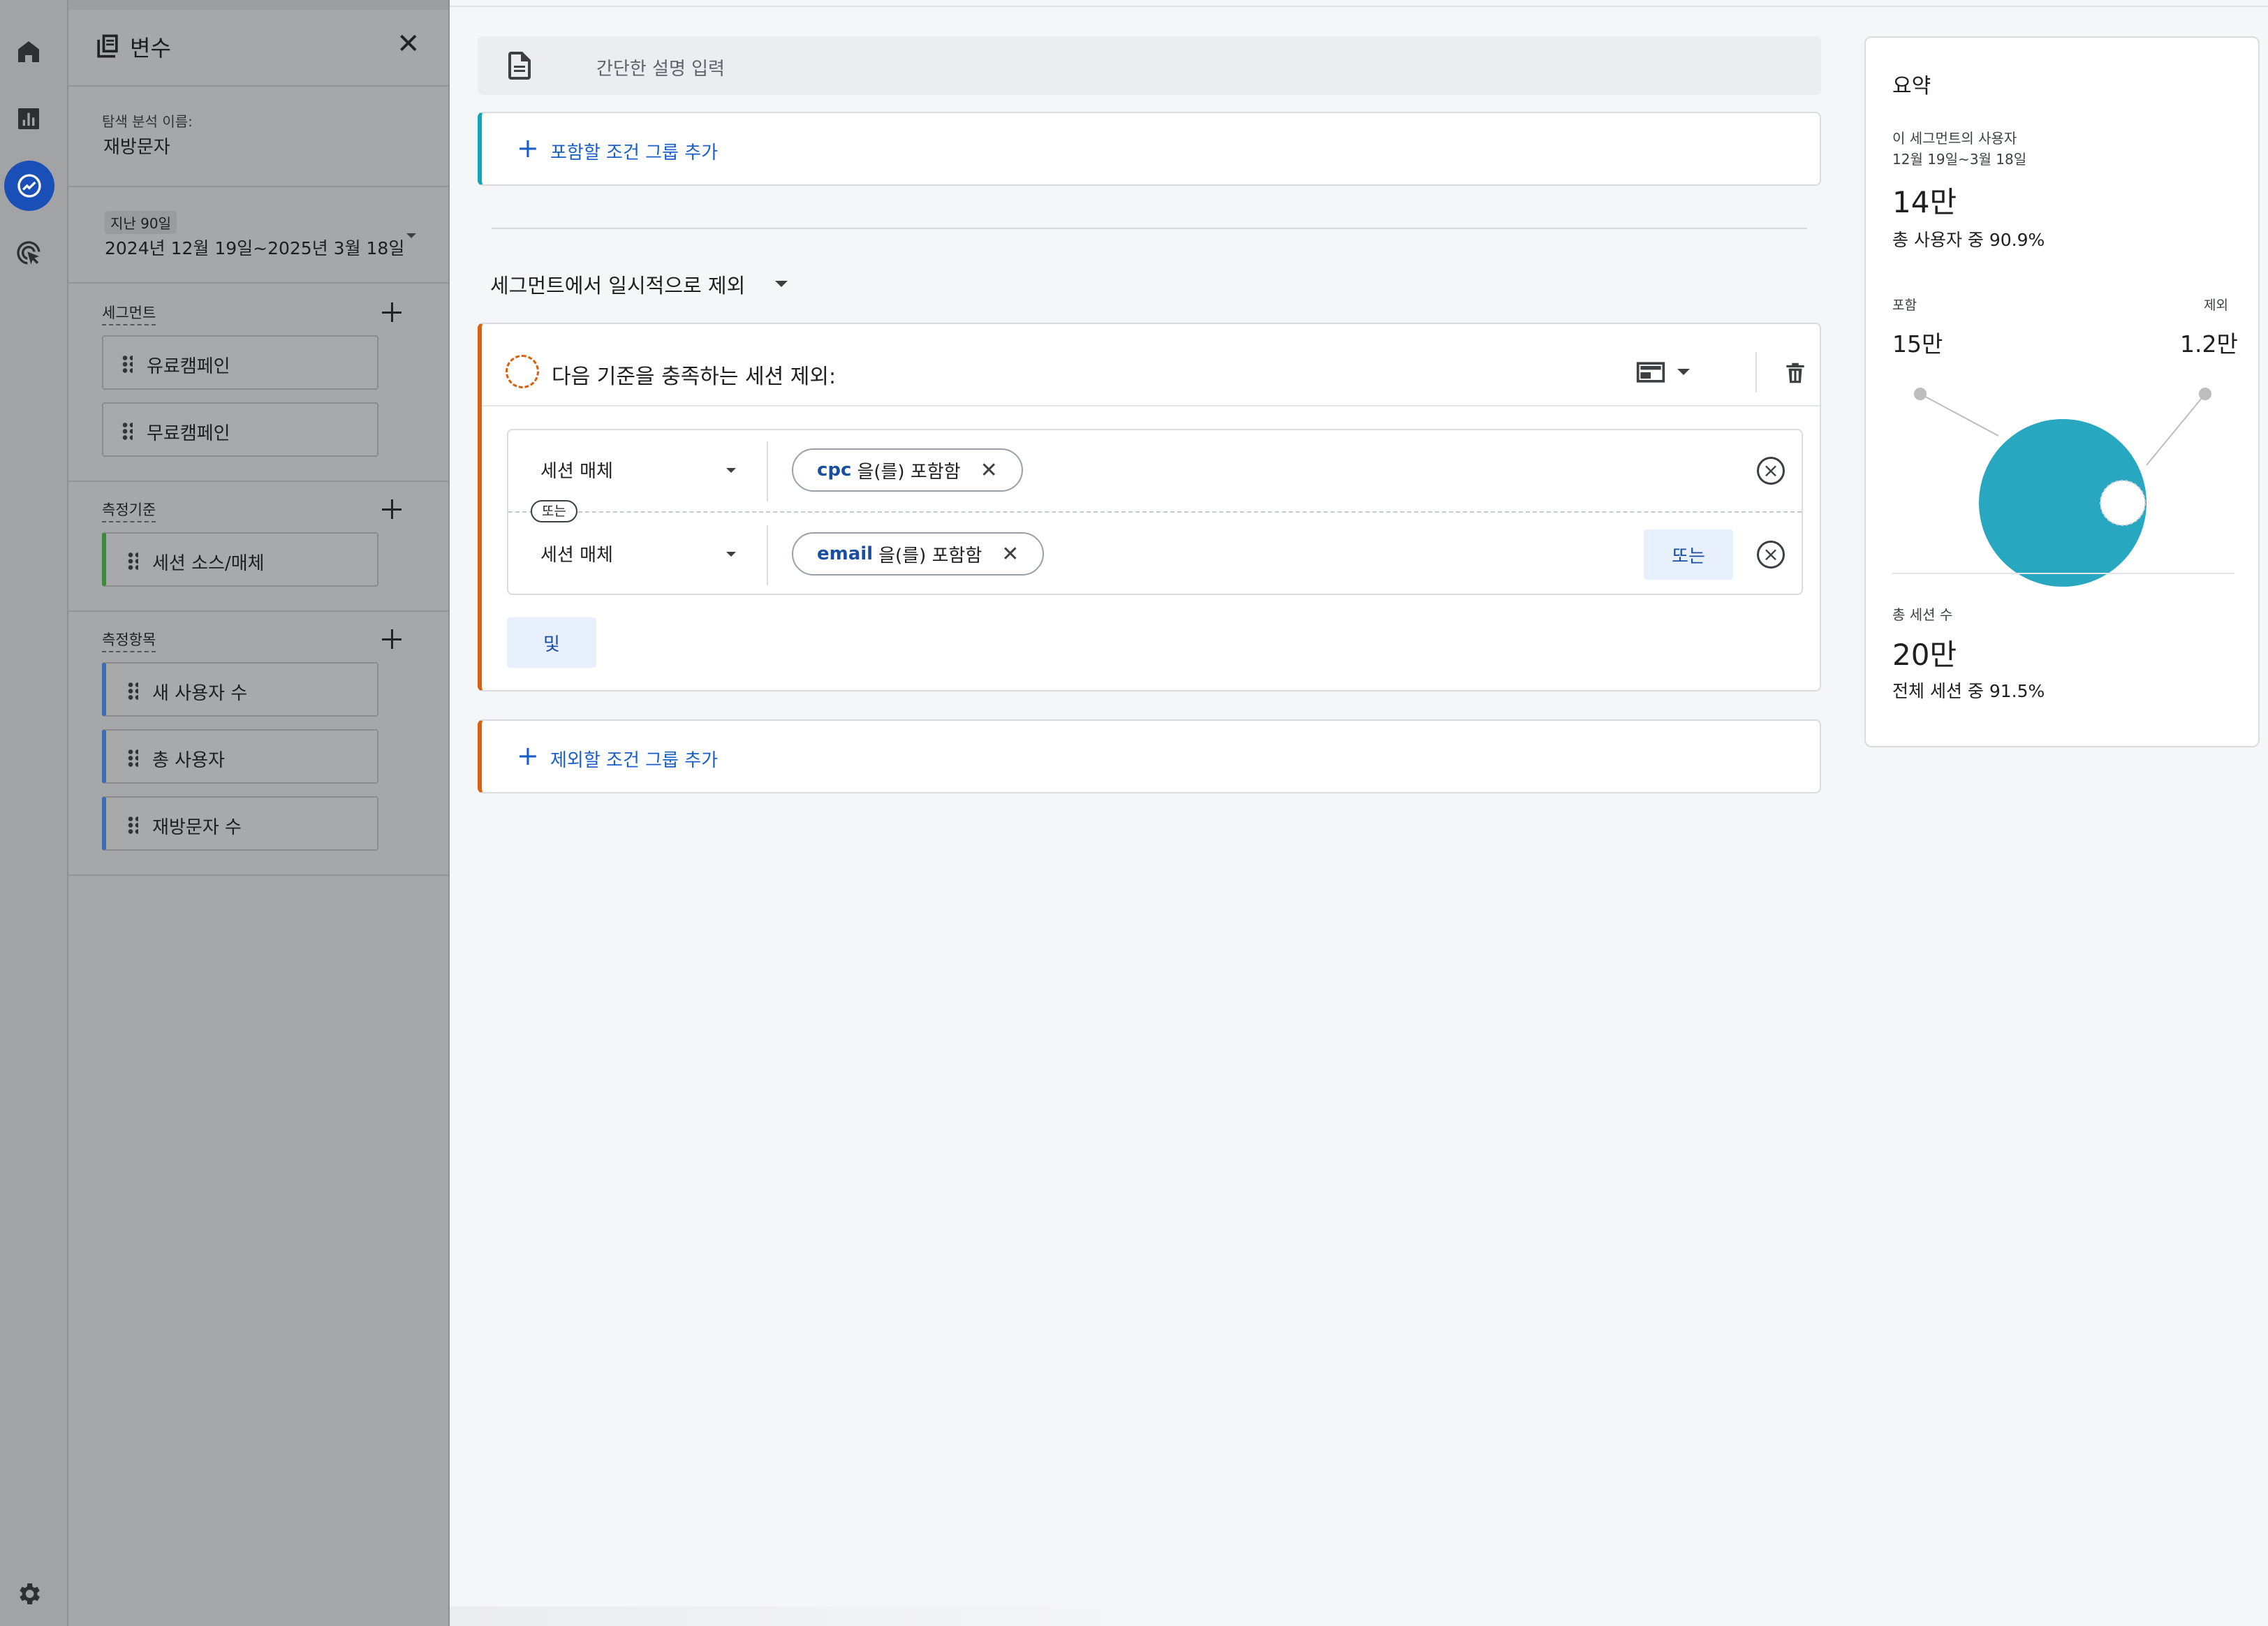  Describe the element at coordinates (1959, 415) in the screenshot. I see `include-leader-line` at that location.